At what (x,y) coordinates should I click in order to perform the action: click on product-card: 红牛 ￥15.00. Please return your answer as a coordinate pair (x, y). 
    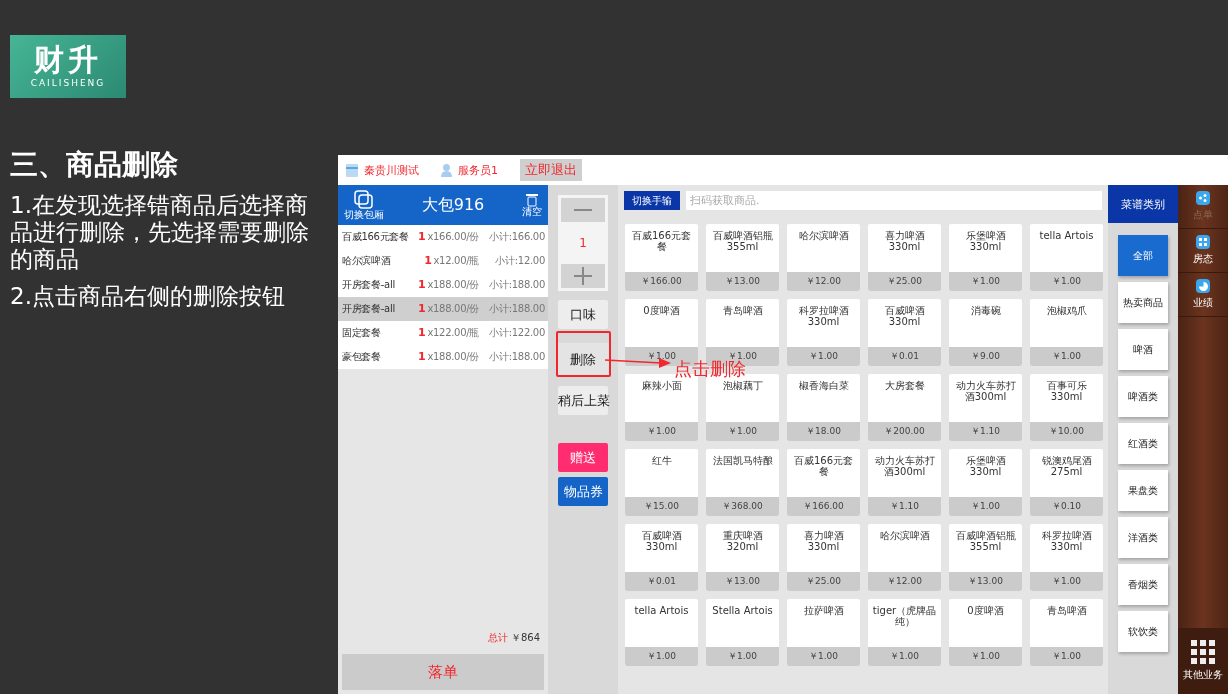
    Looking at the image, I should click on (661, 482).